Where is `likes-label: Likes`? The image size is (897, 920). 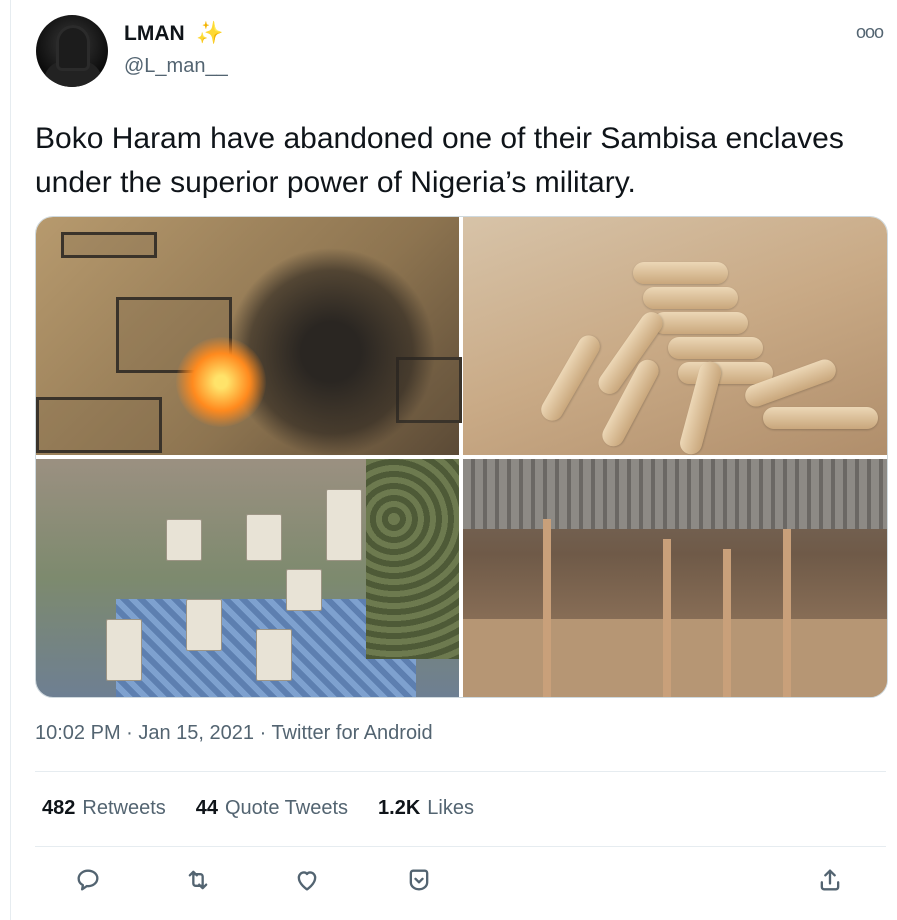 likes-label: Likes is located at coordinates (450, 808).